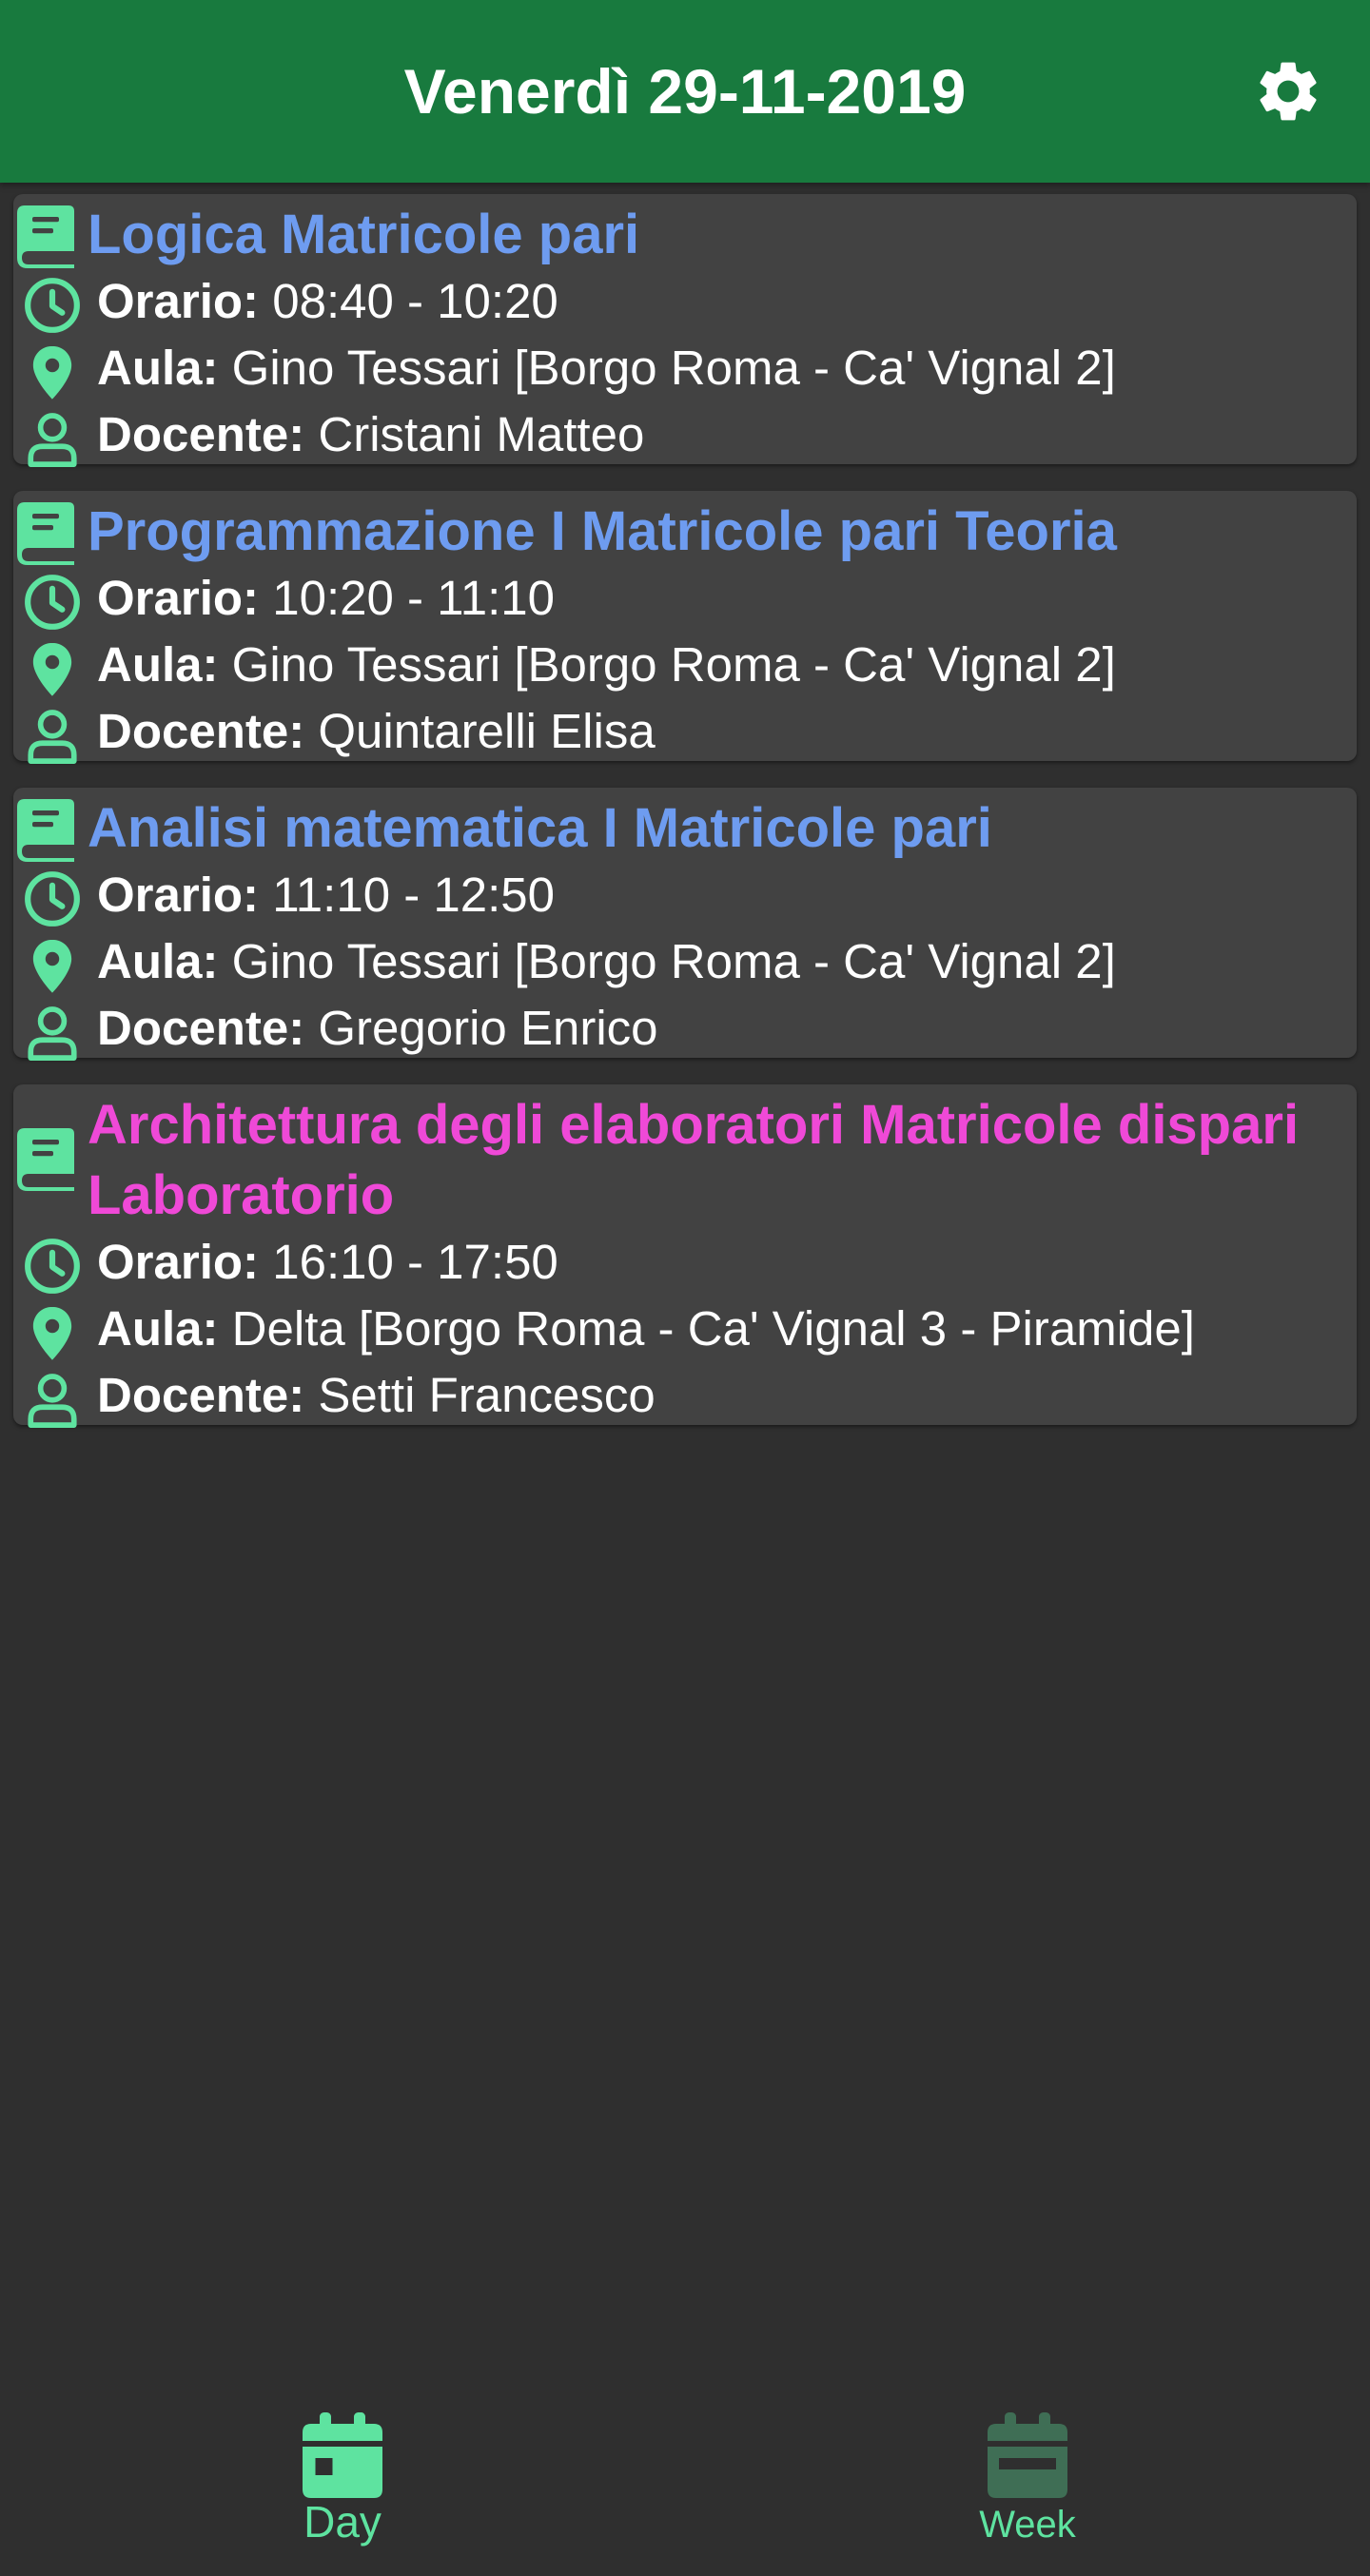 The image size is (1370, 2576). I want to click on calendar-day-icon, so click(342, 2455).